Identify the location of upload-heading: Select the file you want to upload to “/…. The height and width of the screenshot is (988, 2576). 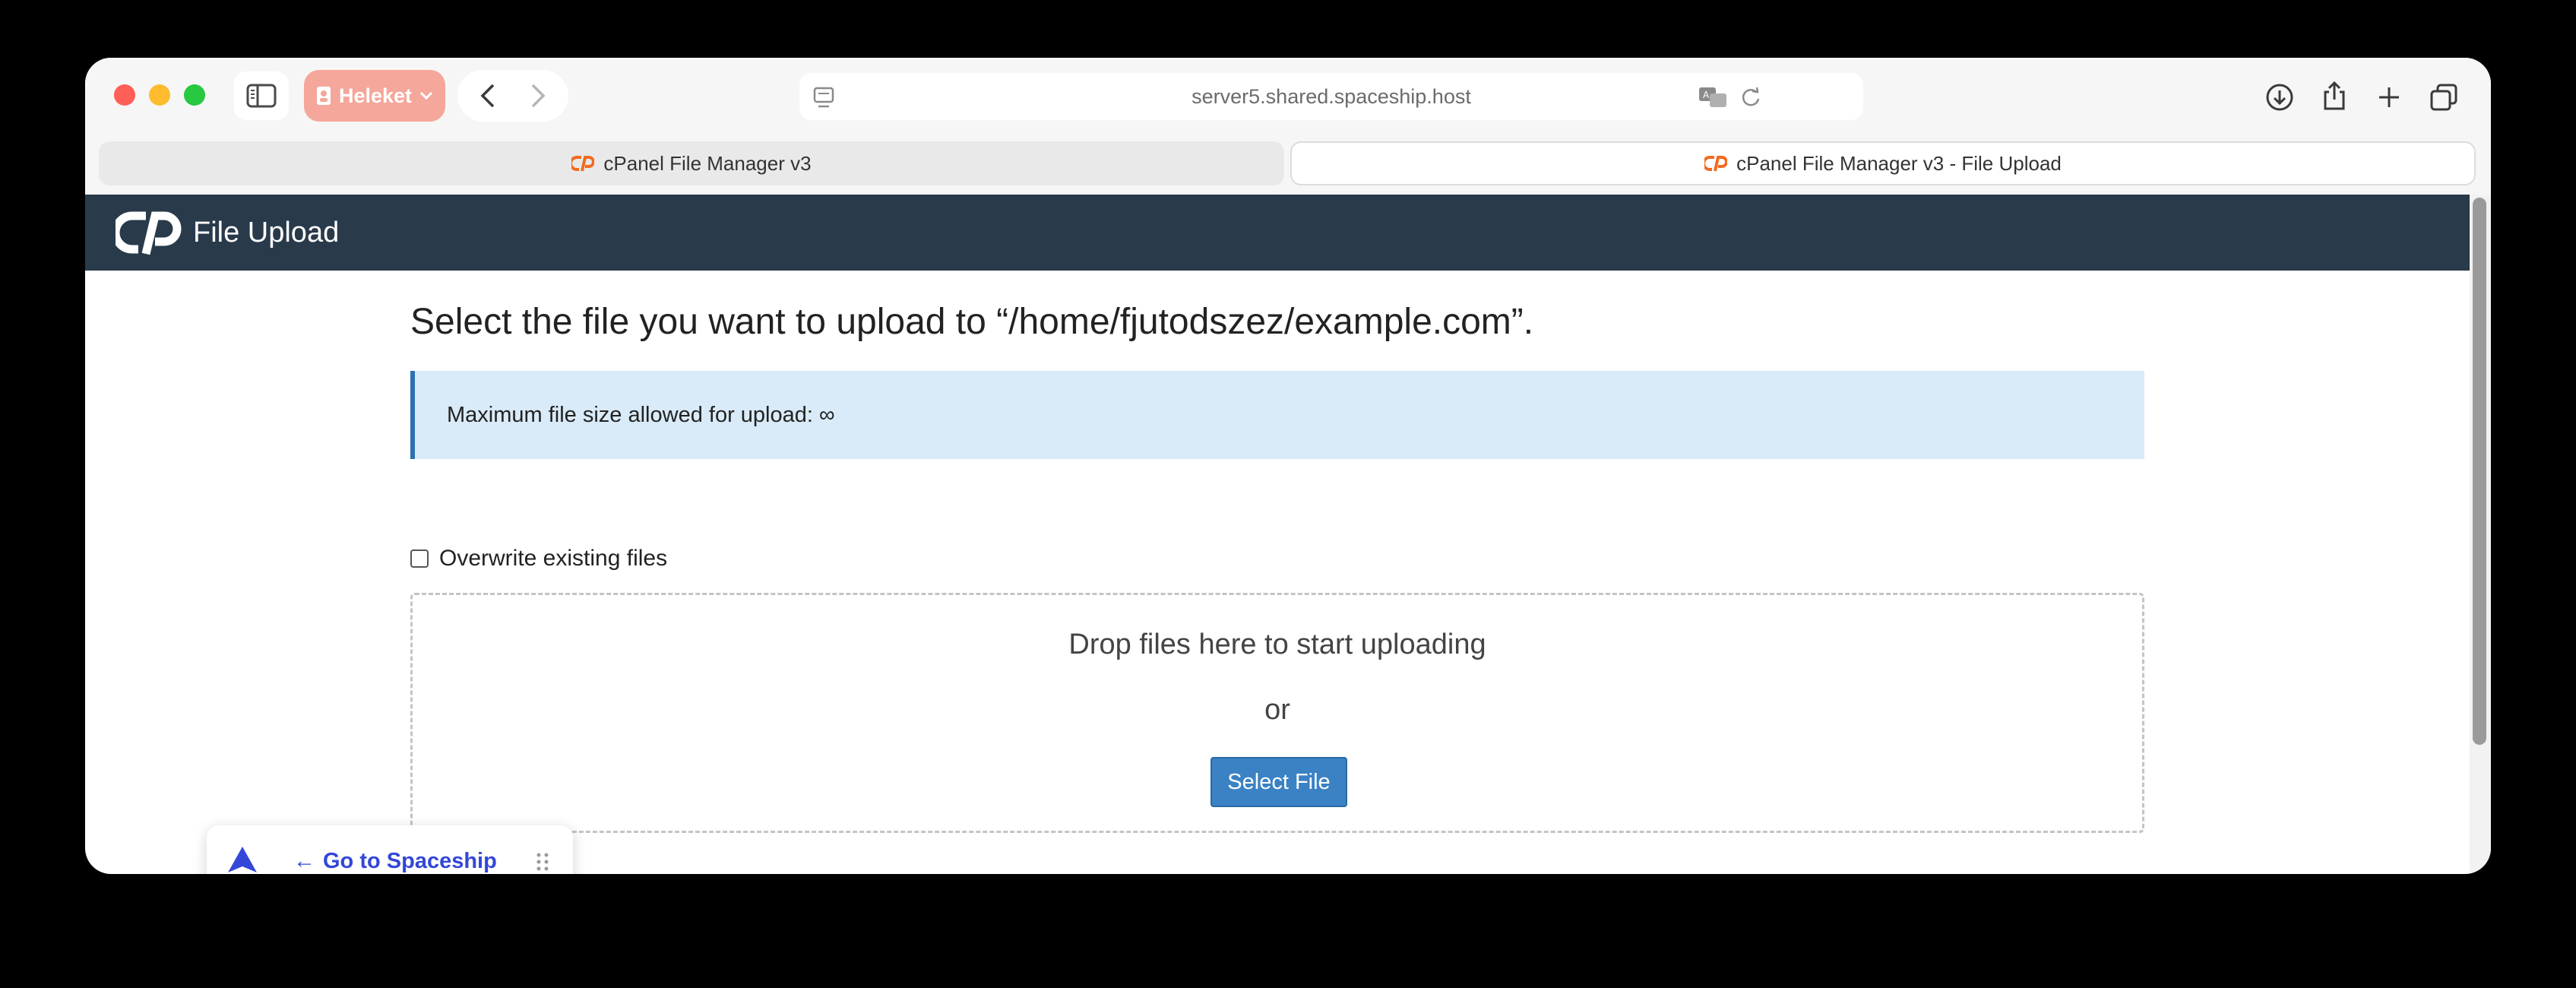
(972, 322).